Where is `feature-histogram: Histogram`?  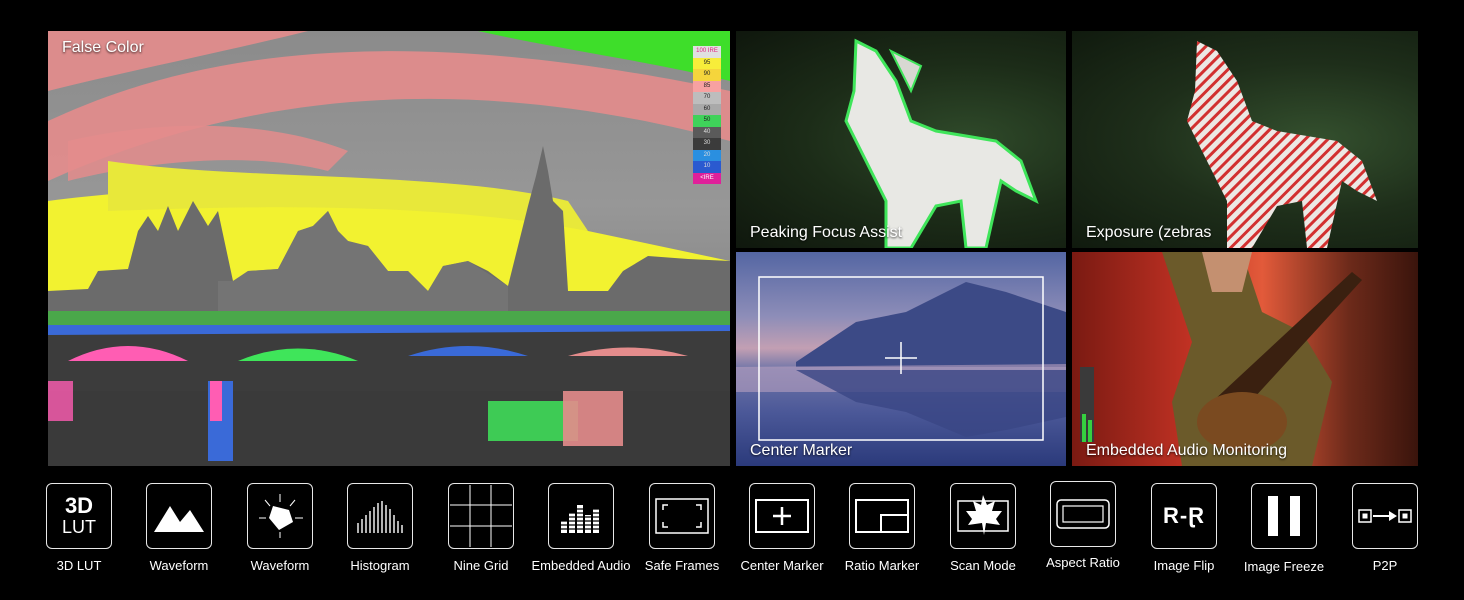
feature-histogram: Histogram is located at coordinates (380, 528).